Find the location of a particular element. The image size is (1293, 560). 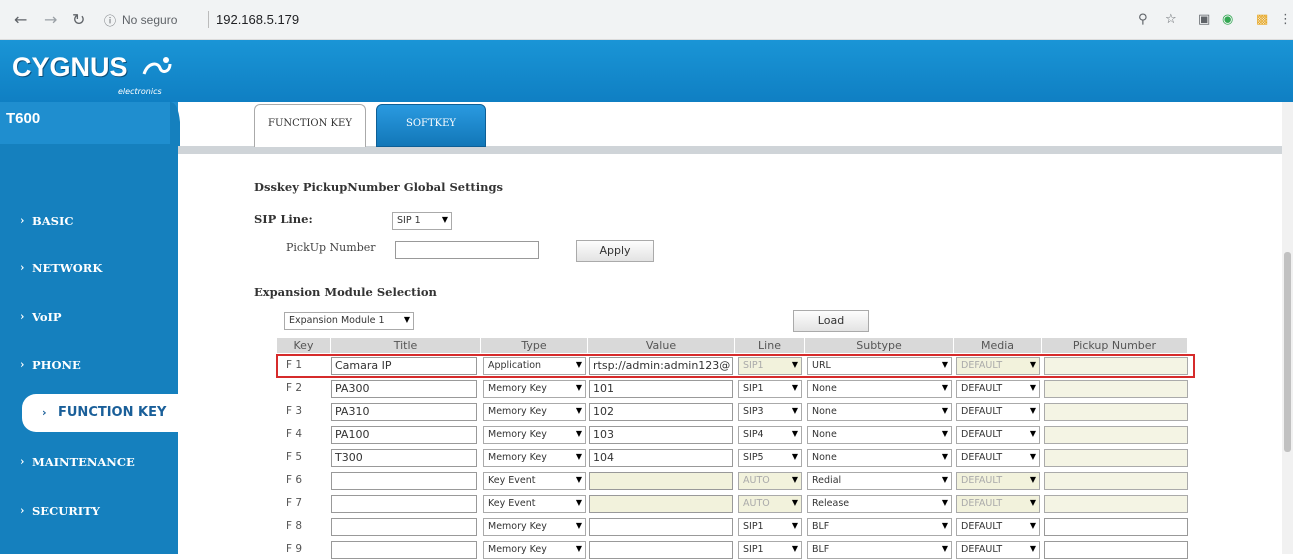

title-input: PA310 is located at coordinates (404, 412).